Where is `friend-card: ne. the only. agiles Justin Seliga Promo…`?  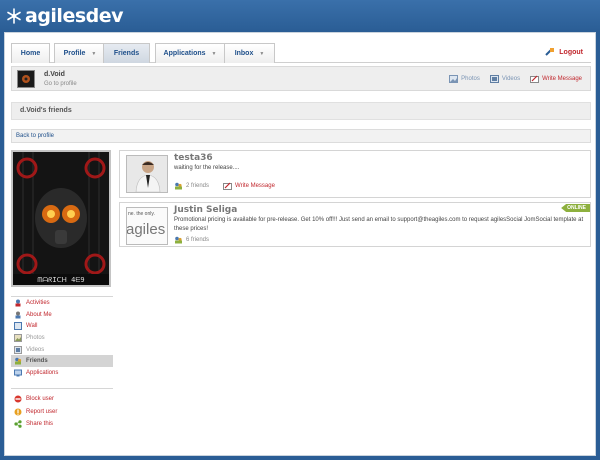
friend-card: ne. the only. agiles Justin Seliga Promo… is located at coordinates (355, 224).